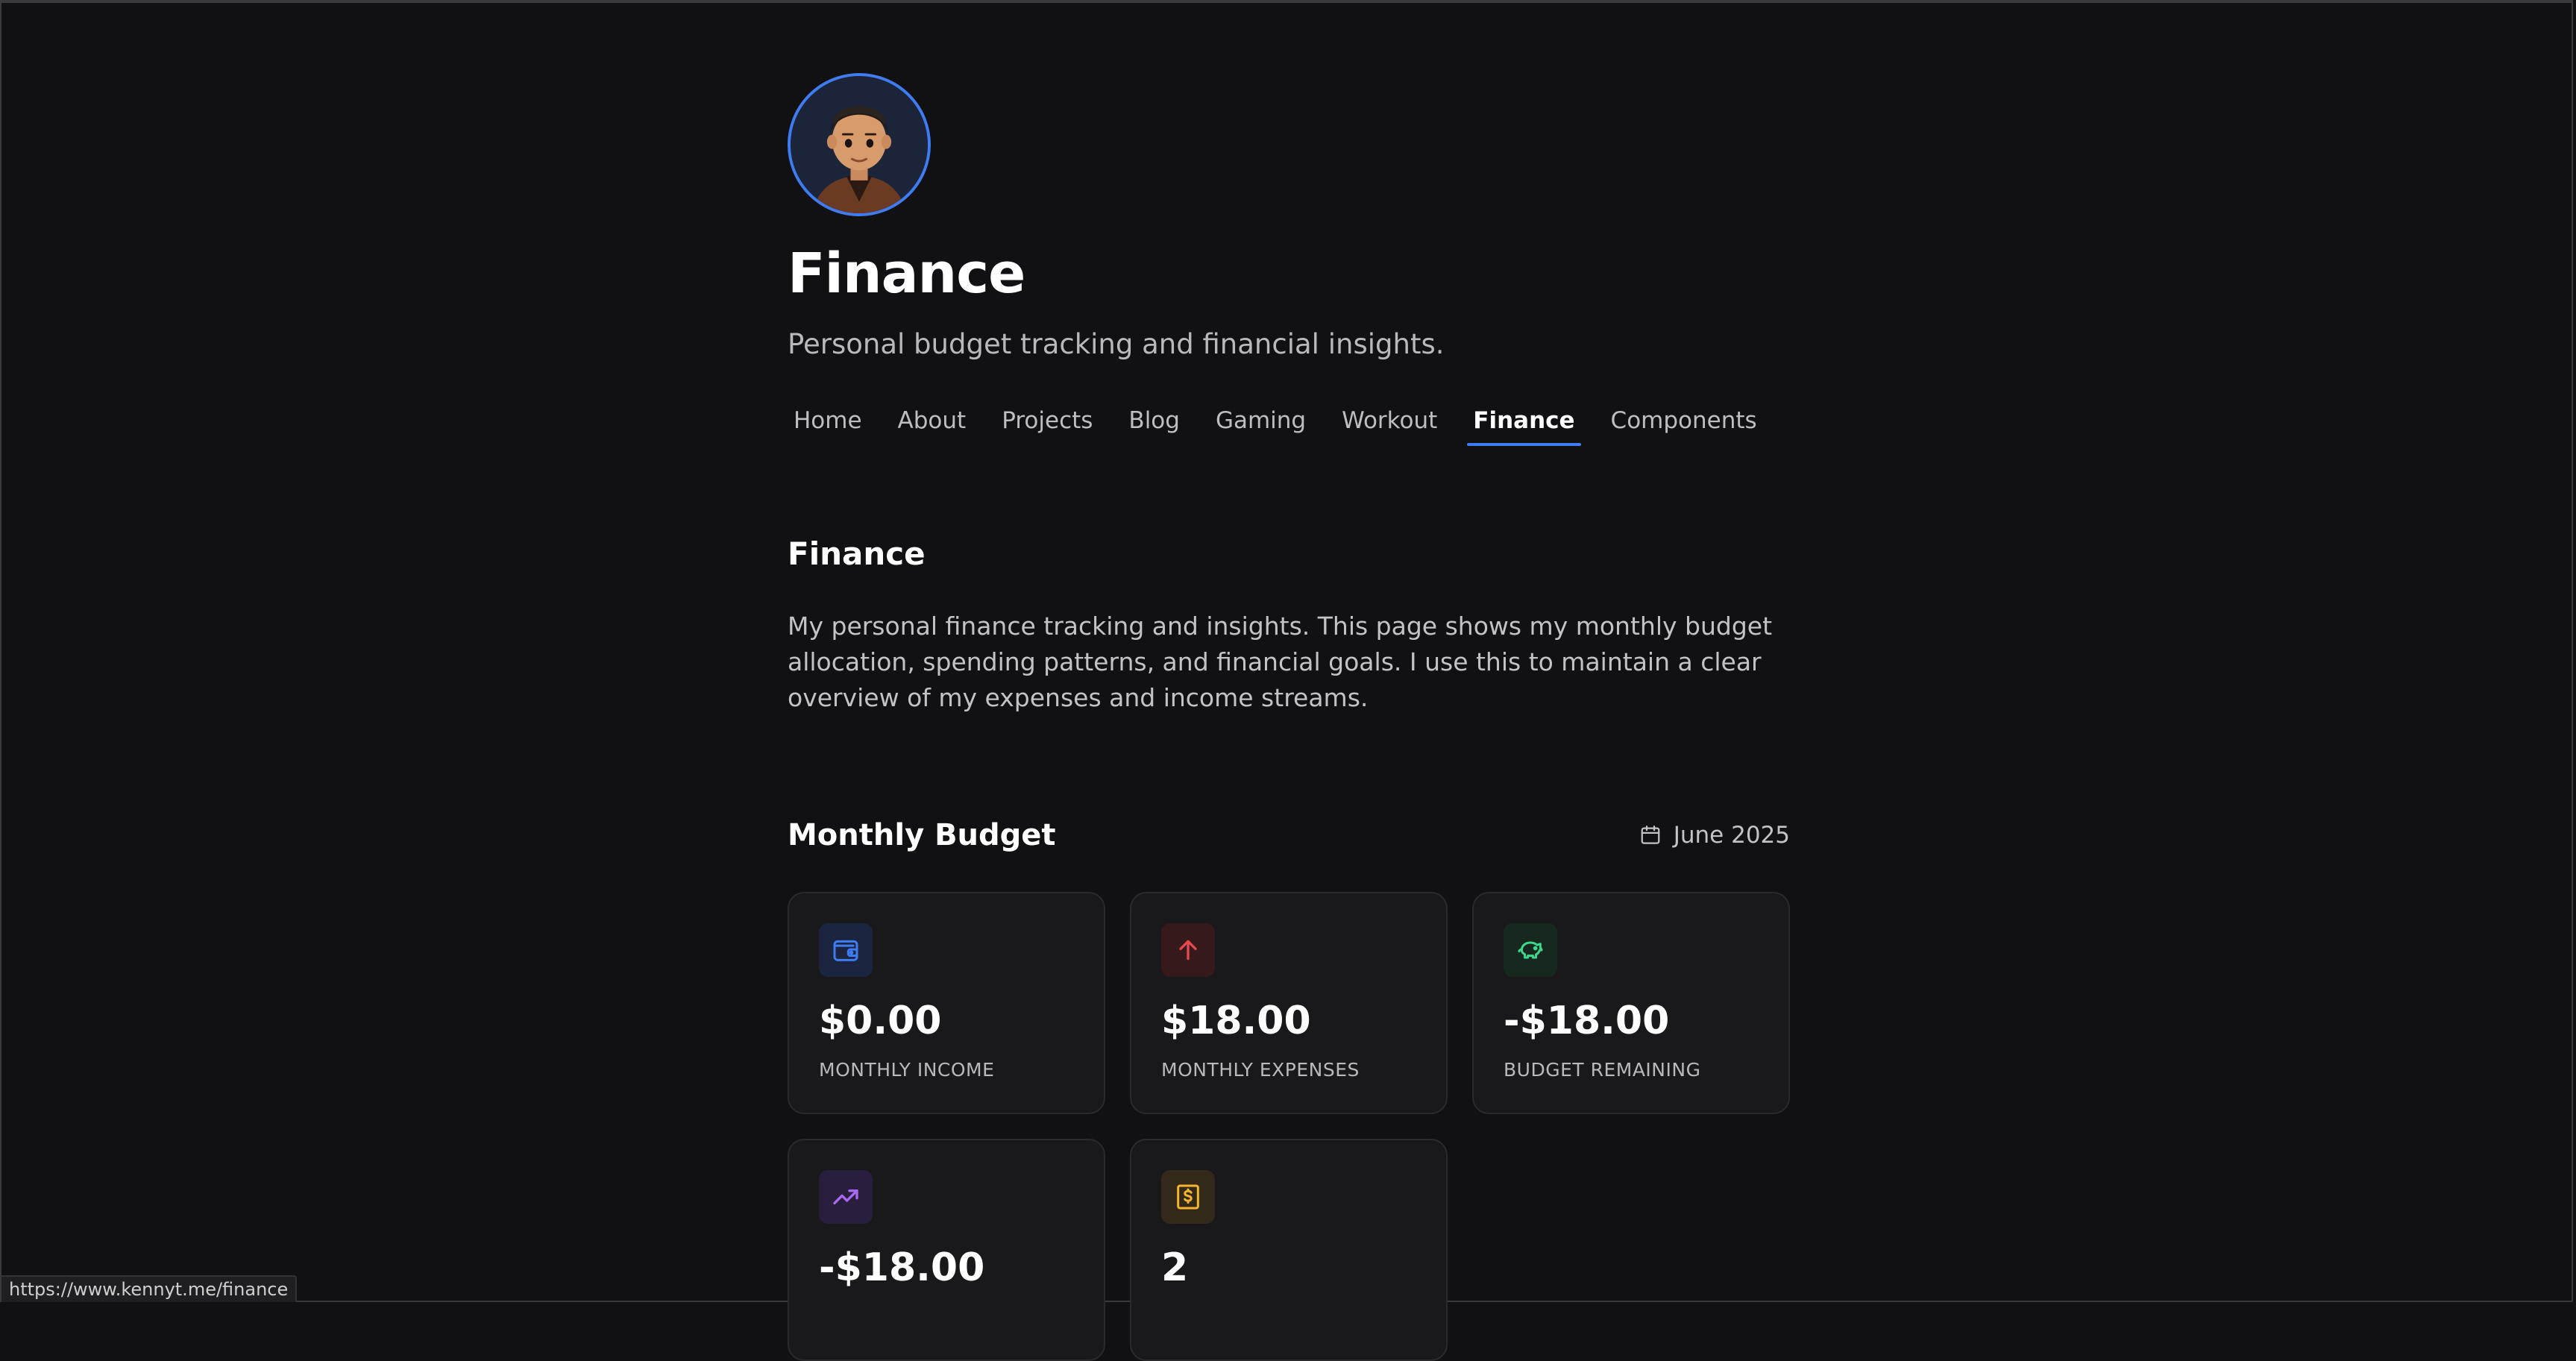 This screenshot has height=1361, width=2576. What do you see at coordinates (1684, 420) in the screenshot?
I see `nav-item-components: Components` at bounding box center [1684, 420].